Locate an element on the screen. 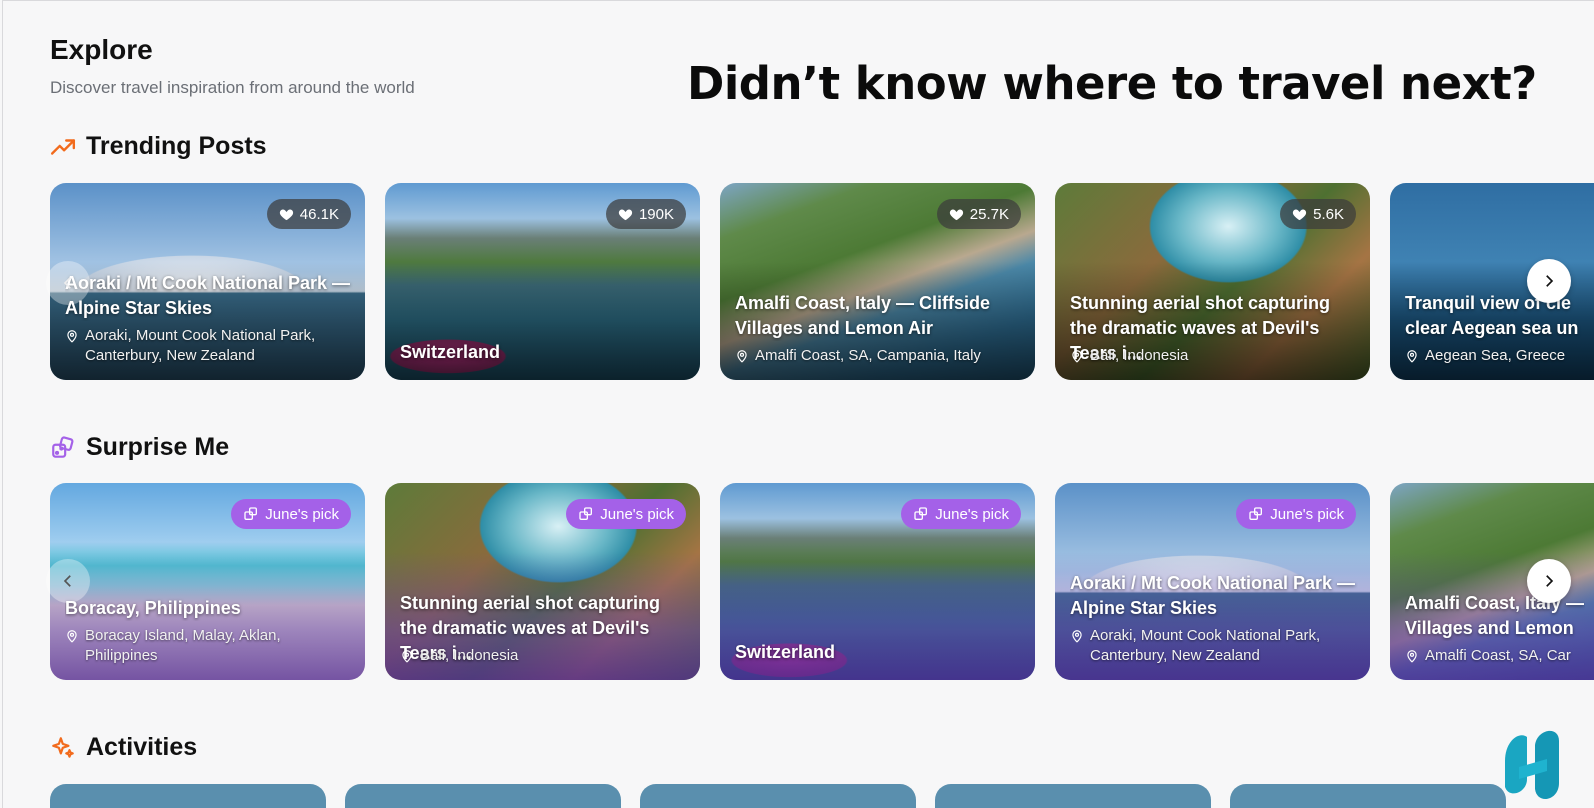 The image size is (1594, 808). trending-up-icon is located at coordinates (63, 146).